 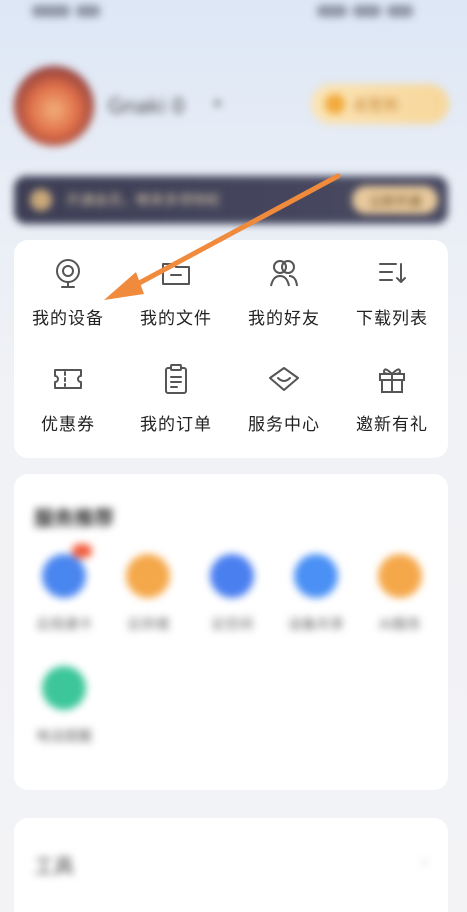 What do you see at coordinates (400, 625) in the screenshot?
I see `rec-label: AI服务` at bounding box center [400, 625].